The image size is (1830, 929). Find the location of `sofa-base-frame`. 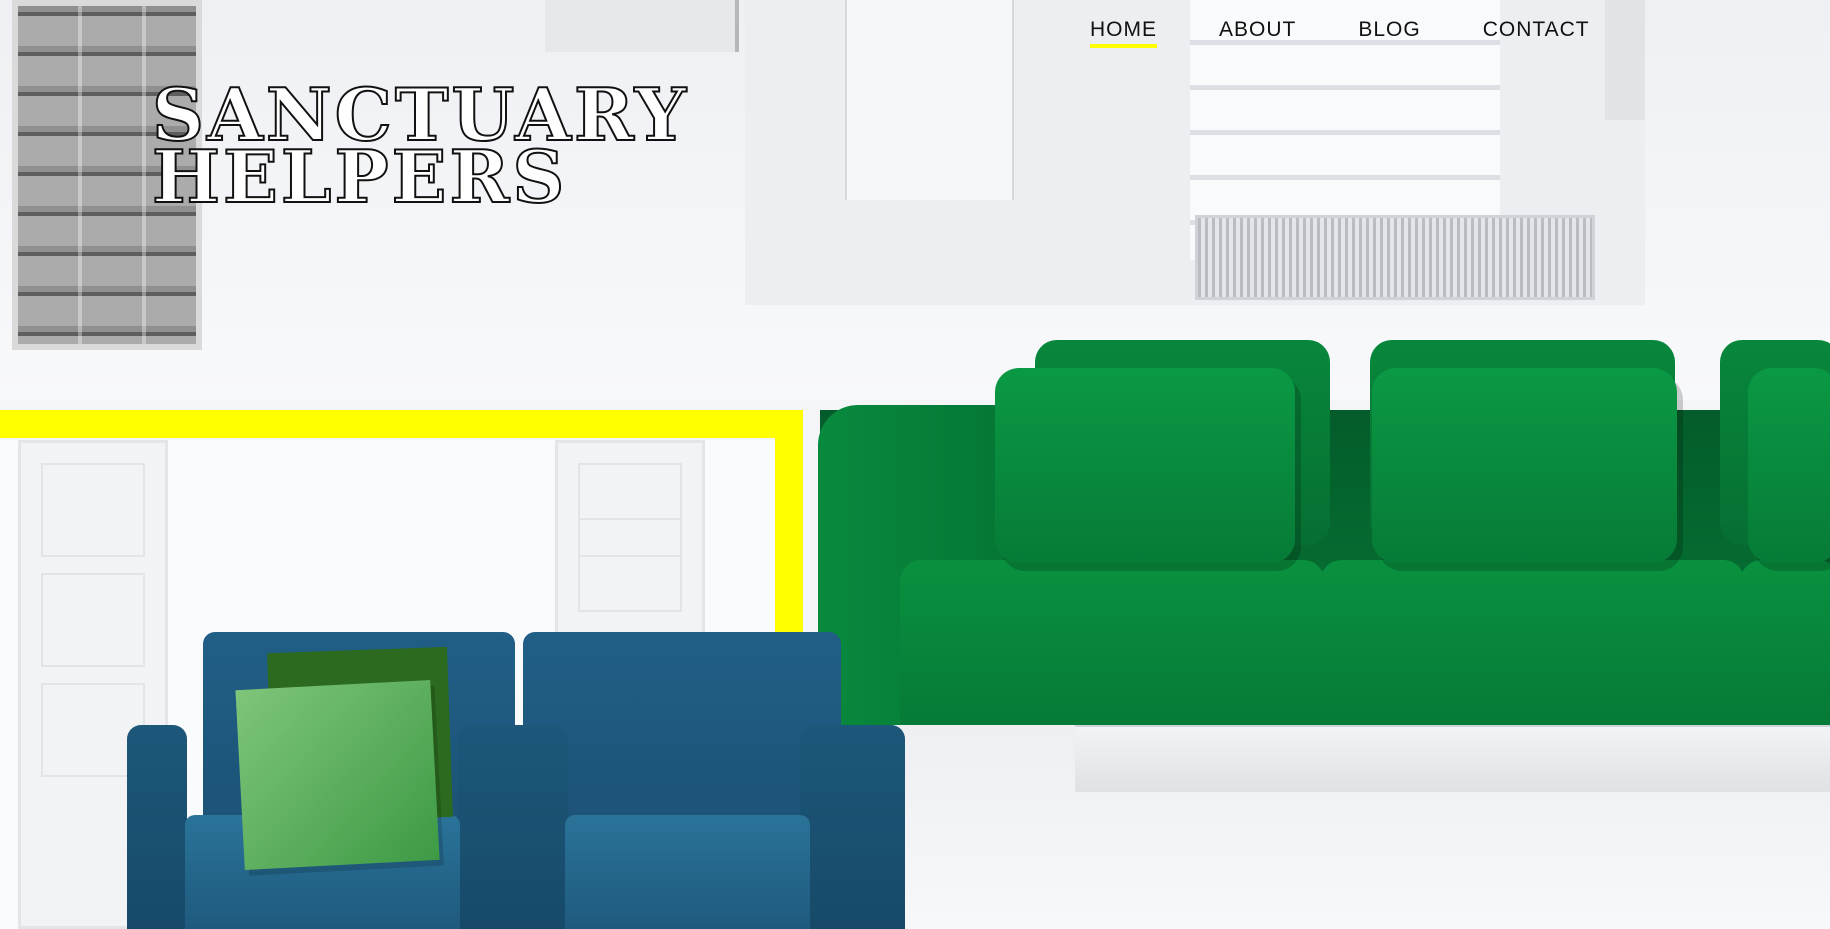

sofa-base-frame is located at coordinates (1452, 758).